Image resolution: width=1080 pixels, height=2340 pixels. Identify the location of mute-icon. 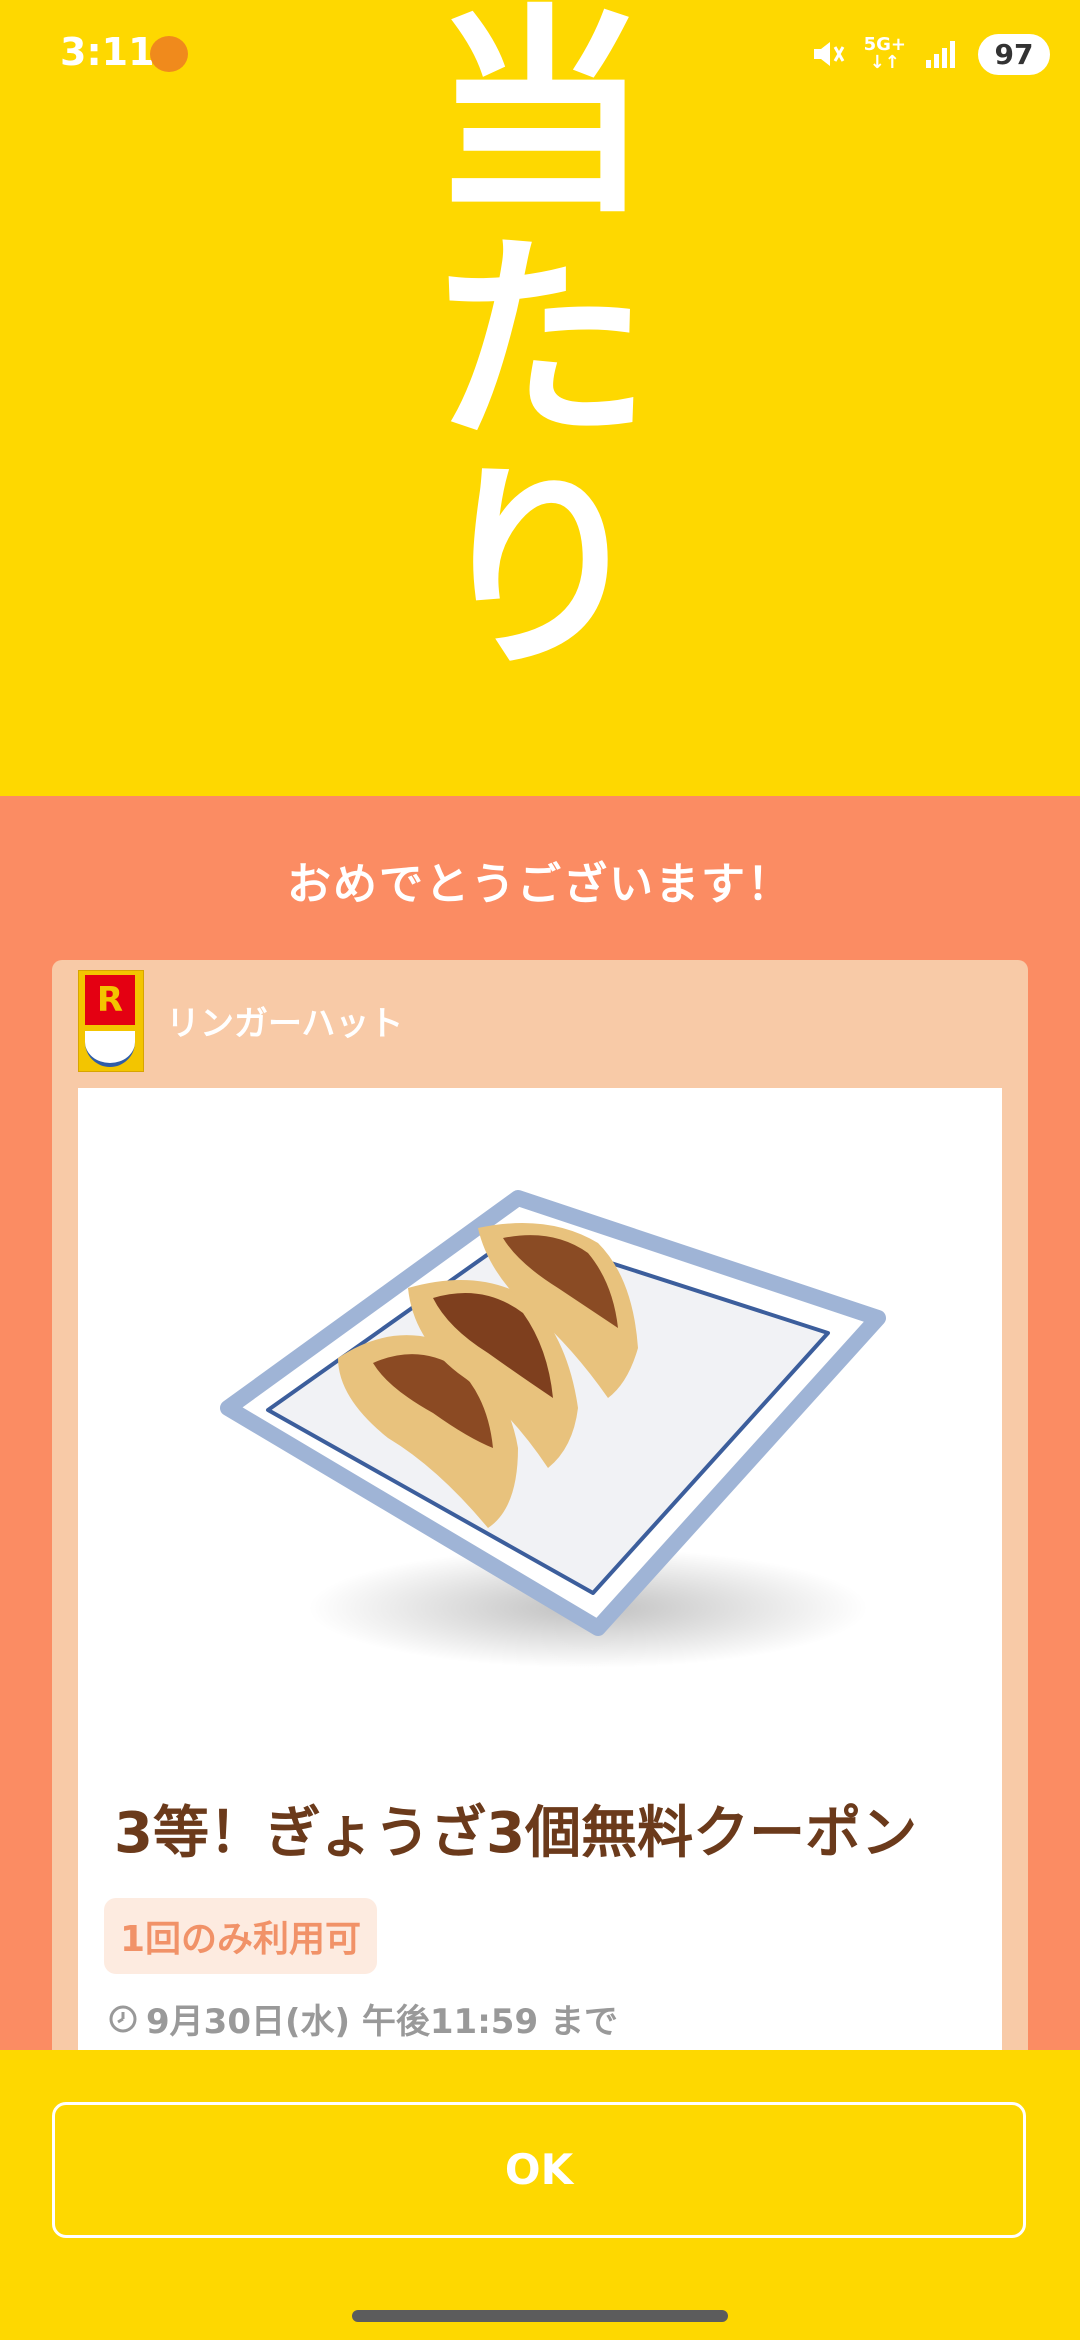
(828, 54).